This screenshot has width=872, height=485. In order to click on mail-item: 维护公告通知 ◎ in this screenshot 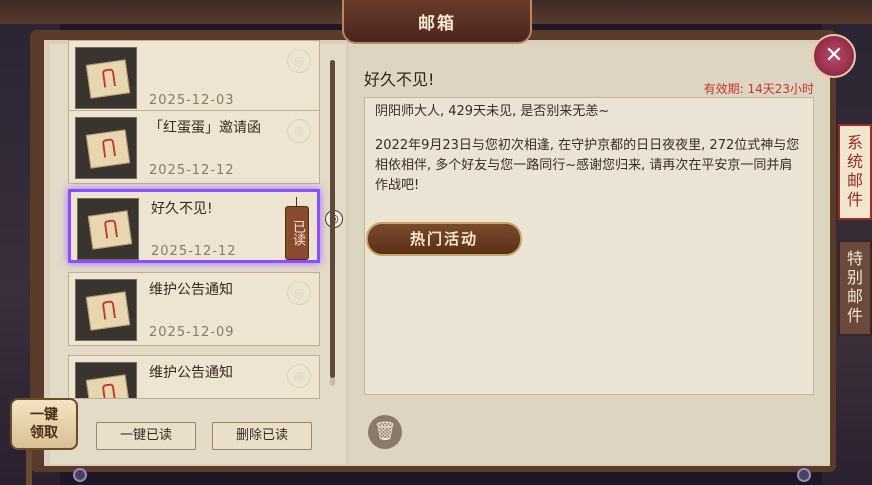, I will do `click(194, 377)`.